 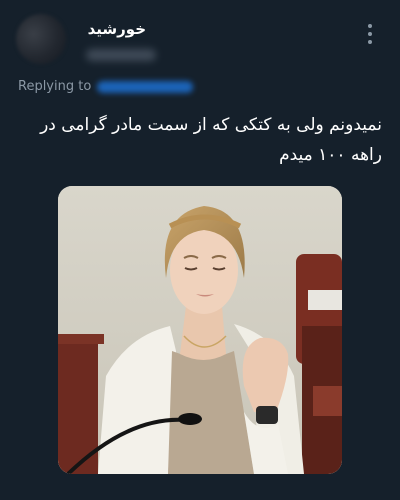 What do you see at coordinates (370, 34) in the screenshot?
I see `more-vertical-icon` at bounding box center [370, 34].